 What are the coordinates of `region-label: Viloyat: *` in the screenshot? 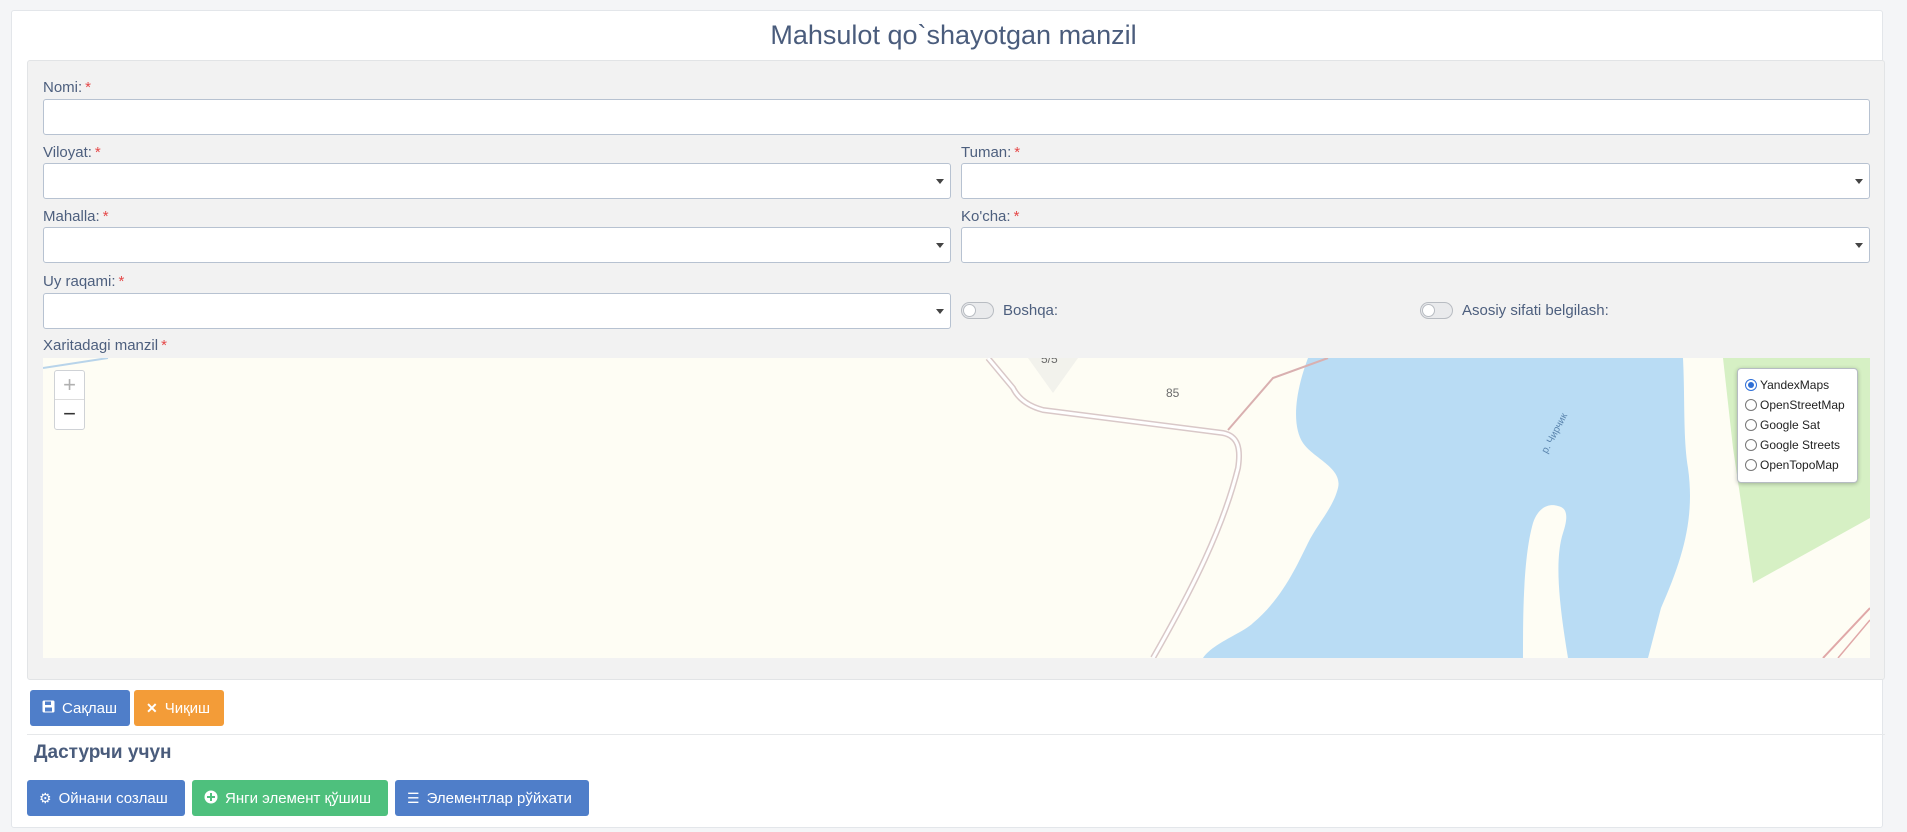 It's located at (72, 152).